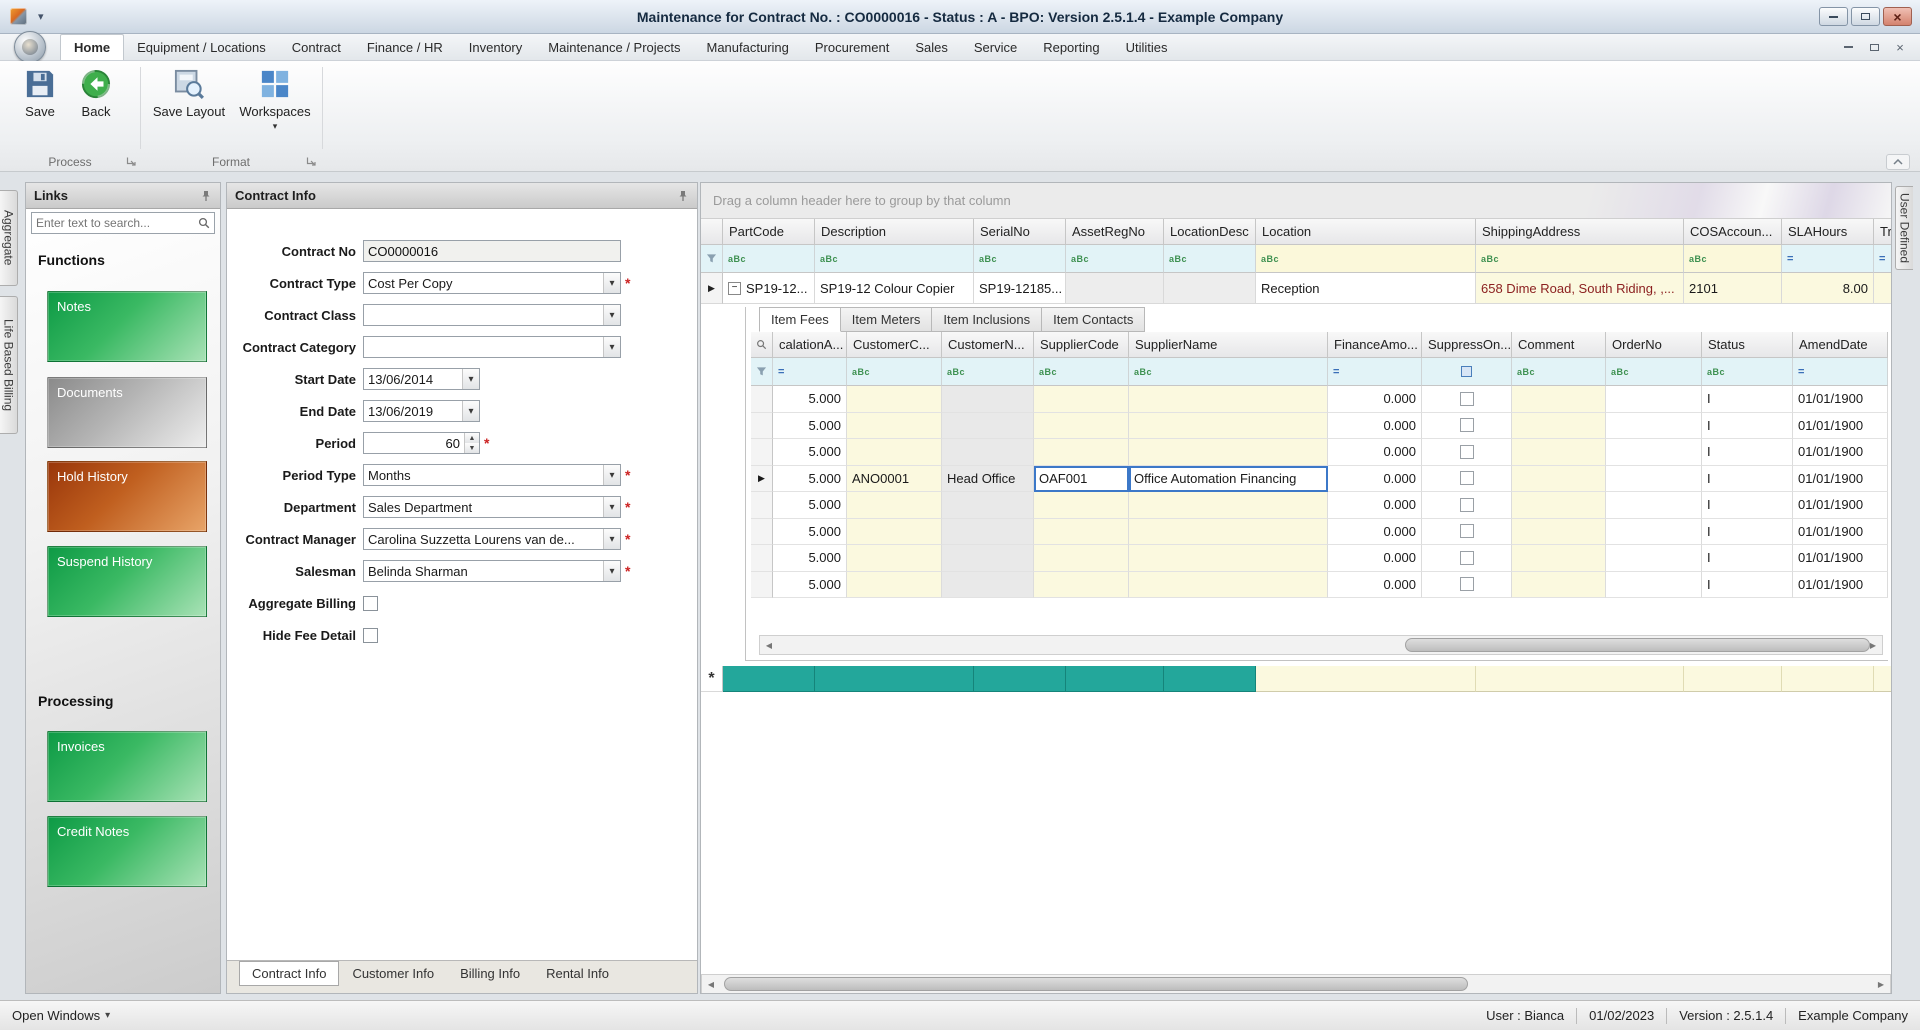 This screenshot has height=1030, width=1920. I want to click on tab-billing-info: Billing Info, so click(490, 973).